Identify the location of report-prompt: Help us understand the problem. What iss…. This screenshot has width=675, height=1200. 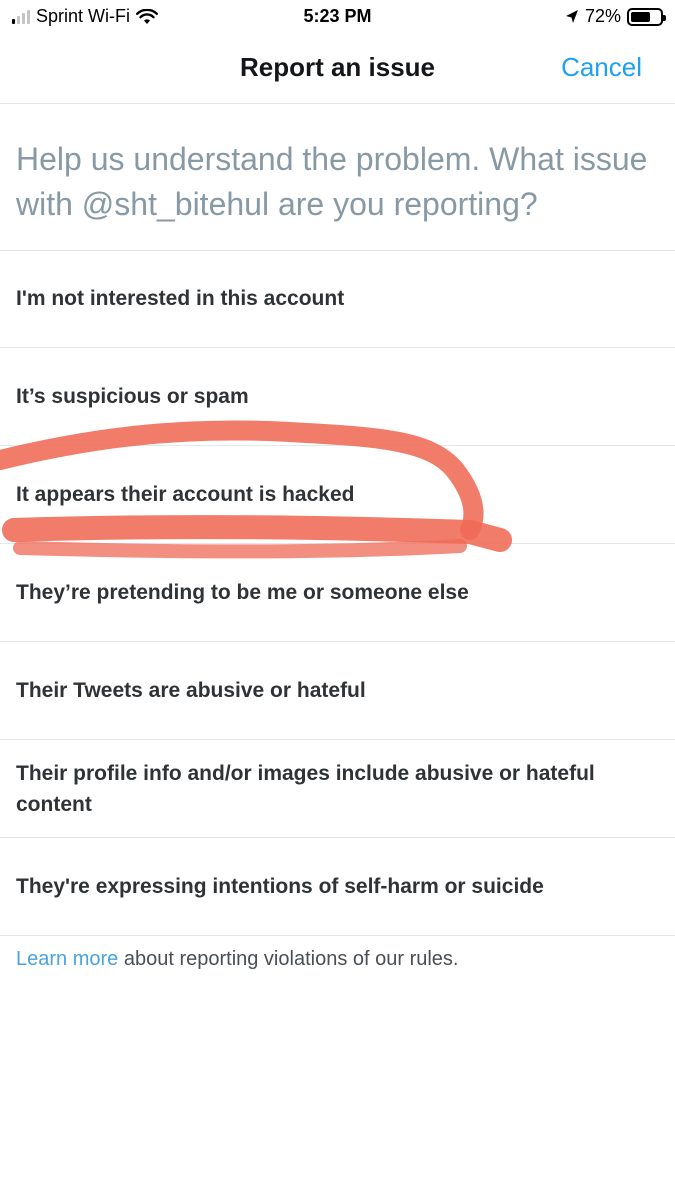
(332, 181).